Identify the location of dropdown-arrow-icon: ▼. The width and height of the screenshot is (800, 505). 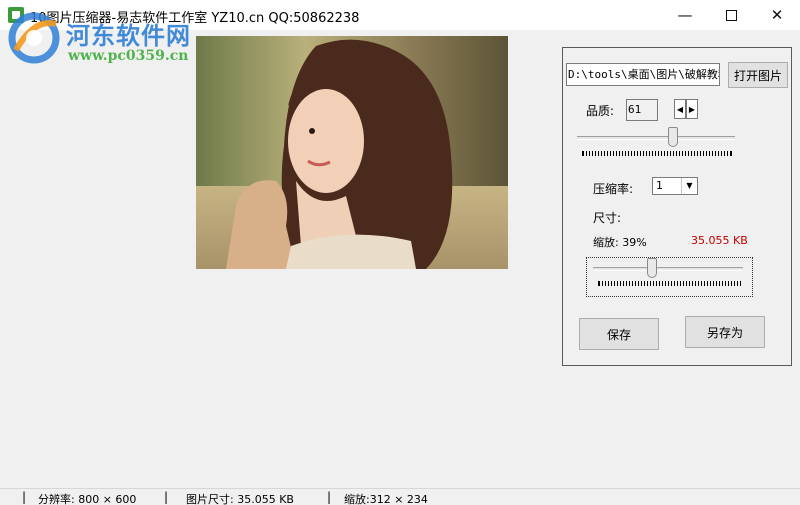
(689, 186).